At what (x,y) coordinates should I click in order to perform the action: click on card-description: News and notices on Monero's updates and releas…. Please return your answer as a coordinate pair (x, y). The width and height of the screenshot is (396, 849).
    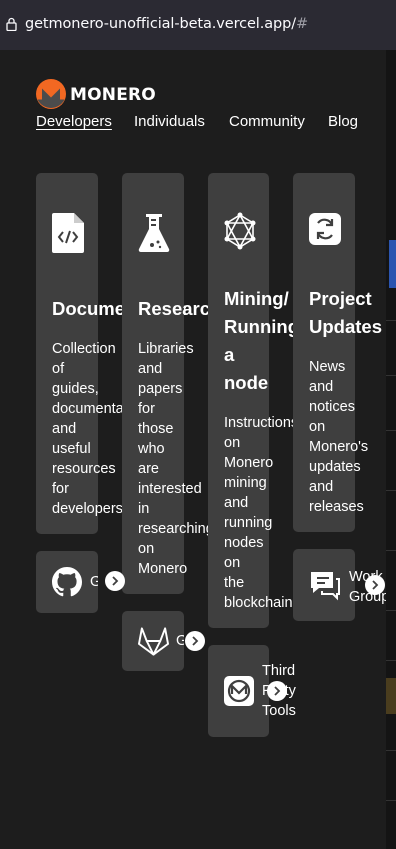
    Looking at the image, I should click on (339, 437).